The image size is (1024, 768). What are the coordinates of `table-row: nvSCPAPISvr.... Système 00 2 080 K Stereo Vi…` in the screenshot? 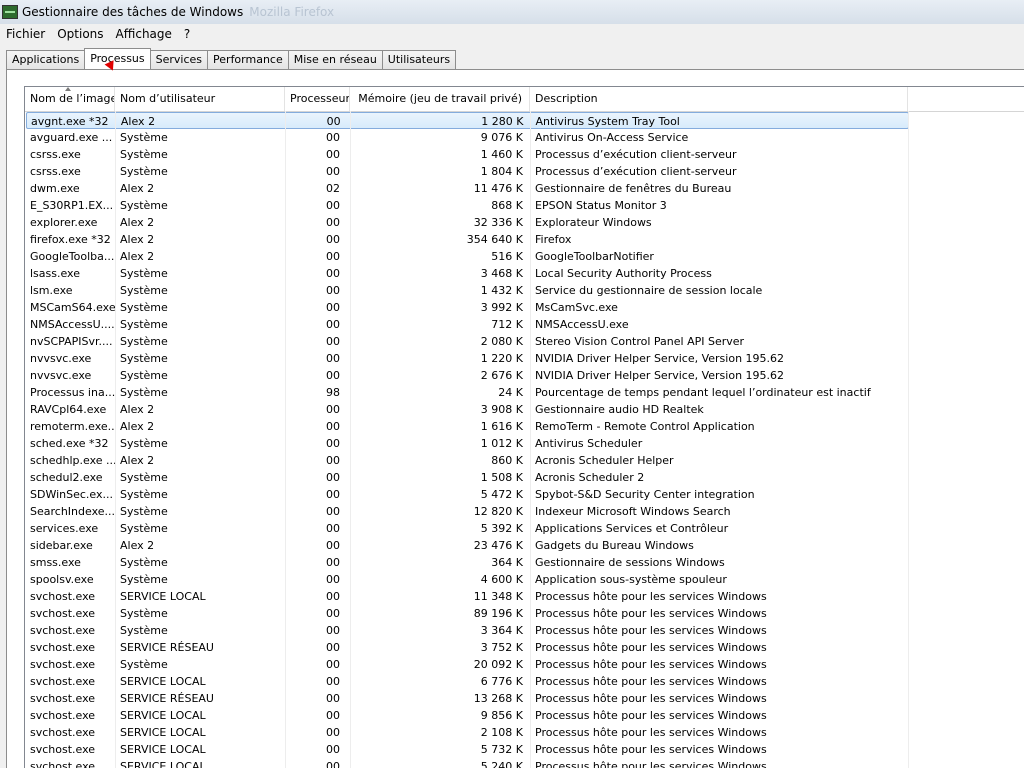 It's located at (524, 341).